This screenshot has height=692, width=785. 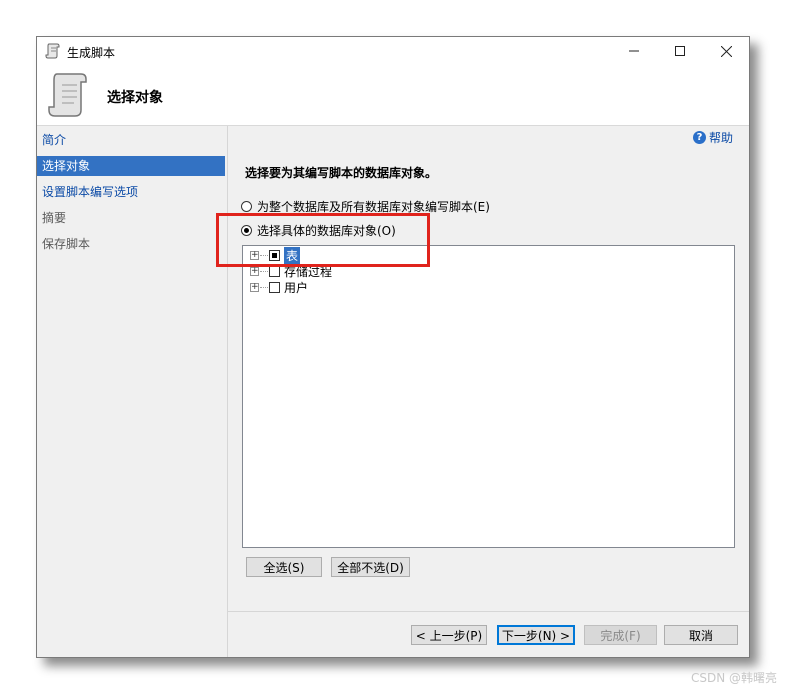 I want to click on select-all-button: 全选(S), so click(x=284, y=567).